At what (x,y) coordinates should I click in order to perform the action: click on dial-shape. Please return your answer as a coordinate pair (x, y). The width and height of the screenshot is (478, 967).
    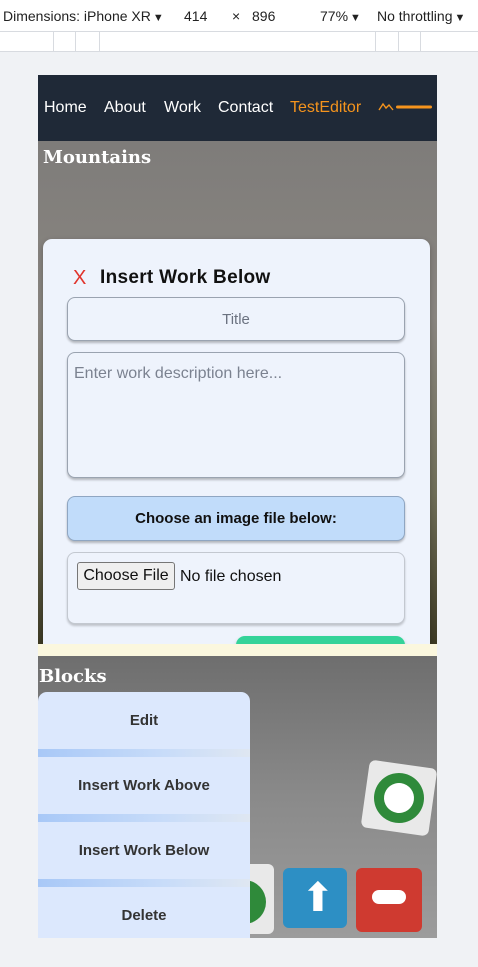
    Looking at the image, I should click on (399, 798).